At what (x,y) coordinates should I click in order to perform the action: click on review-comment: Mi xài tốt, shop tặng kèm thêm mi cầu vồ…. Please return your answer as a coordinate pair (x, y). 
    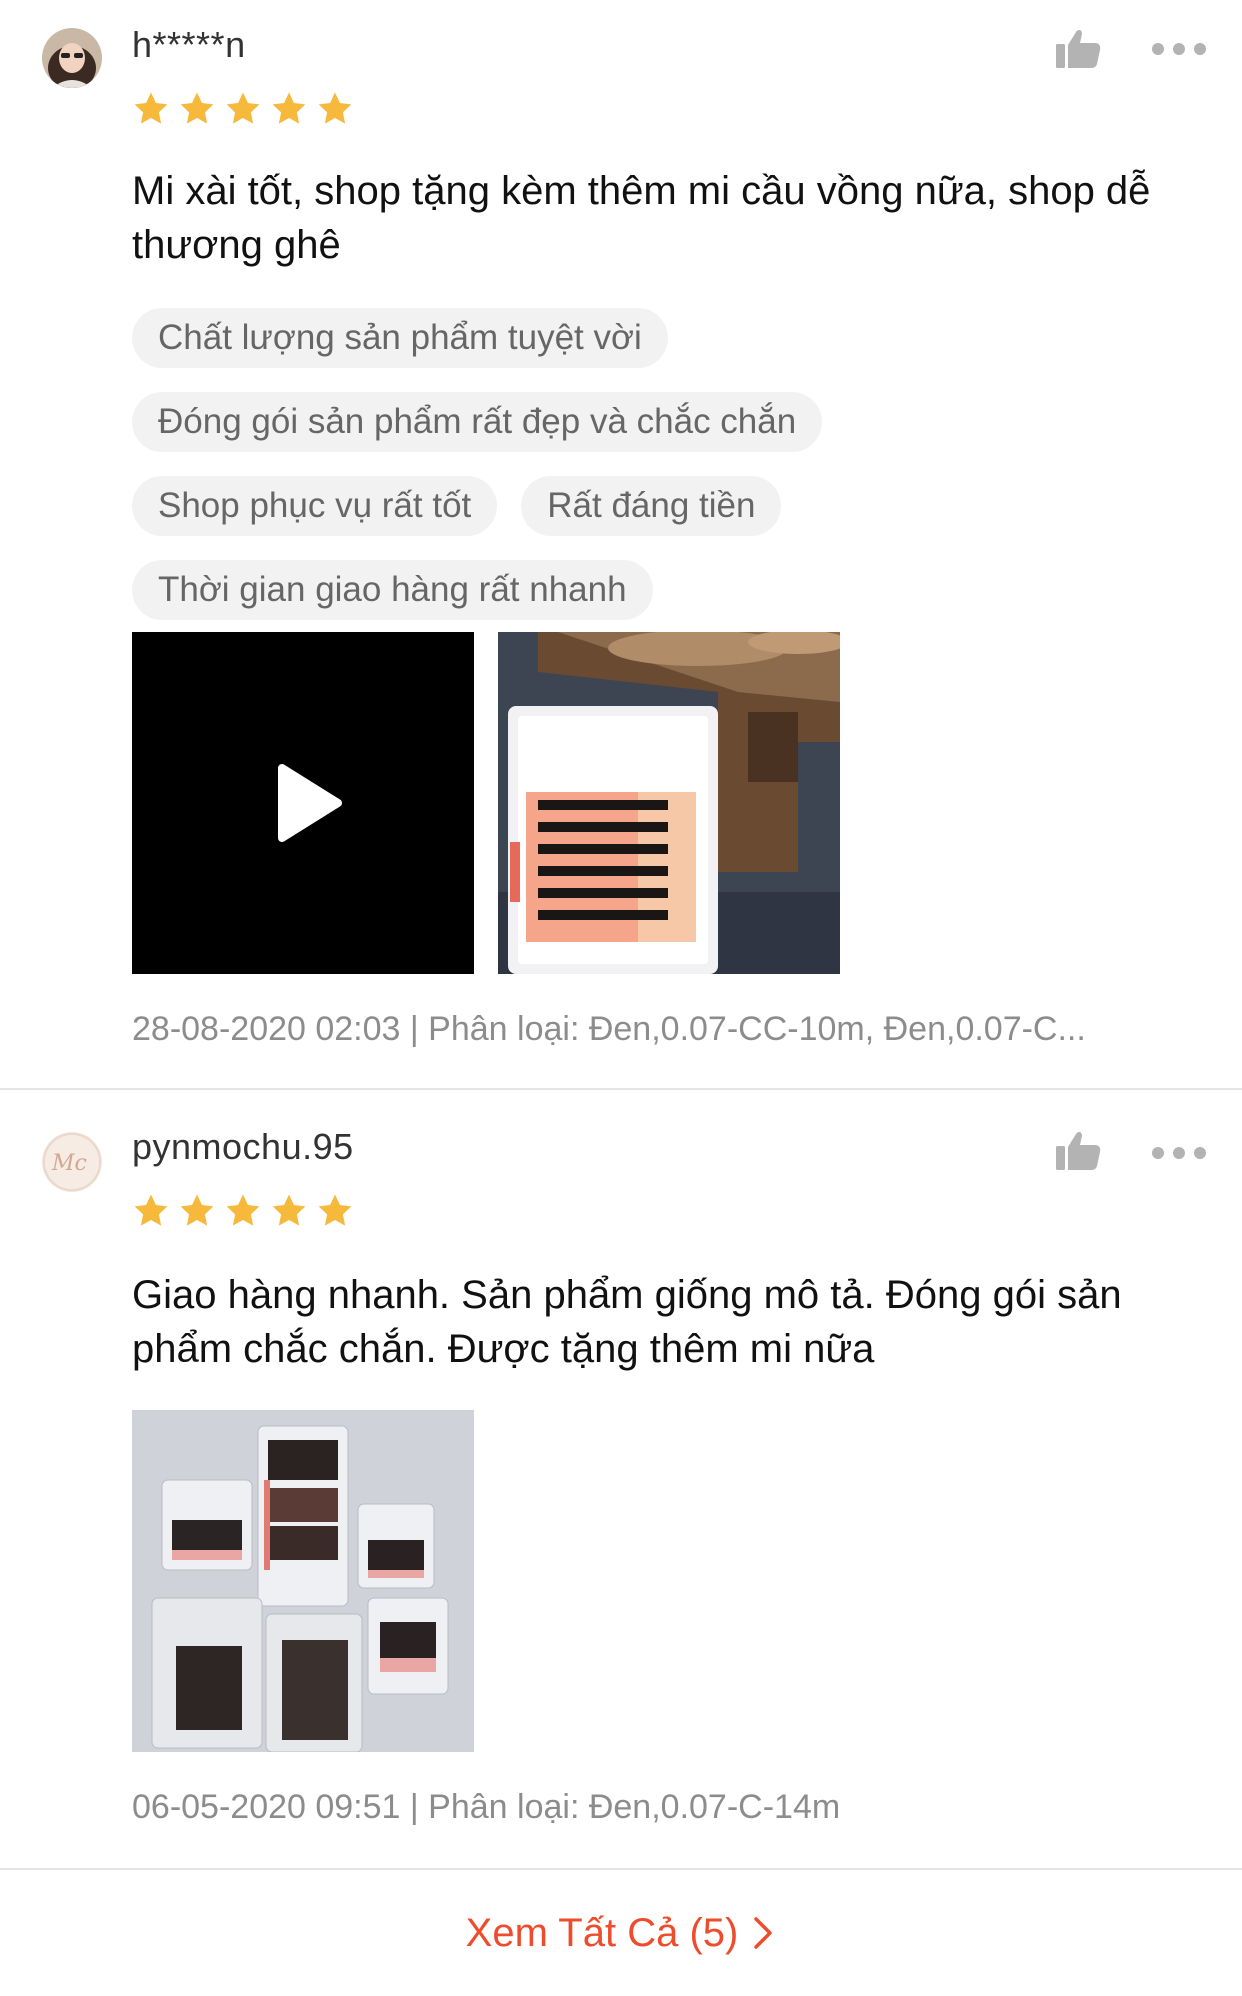
    Looking at the image, I should click on (641, 218).